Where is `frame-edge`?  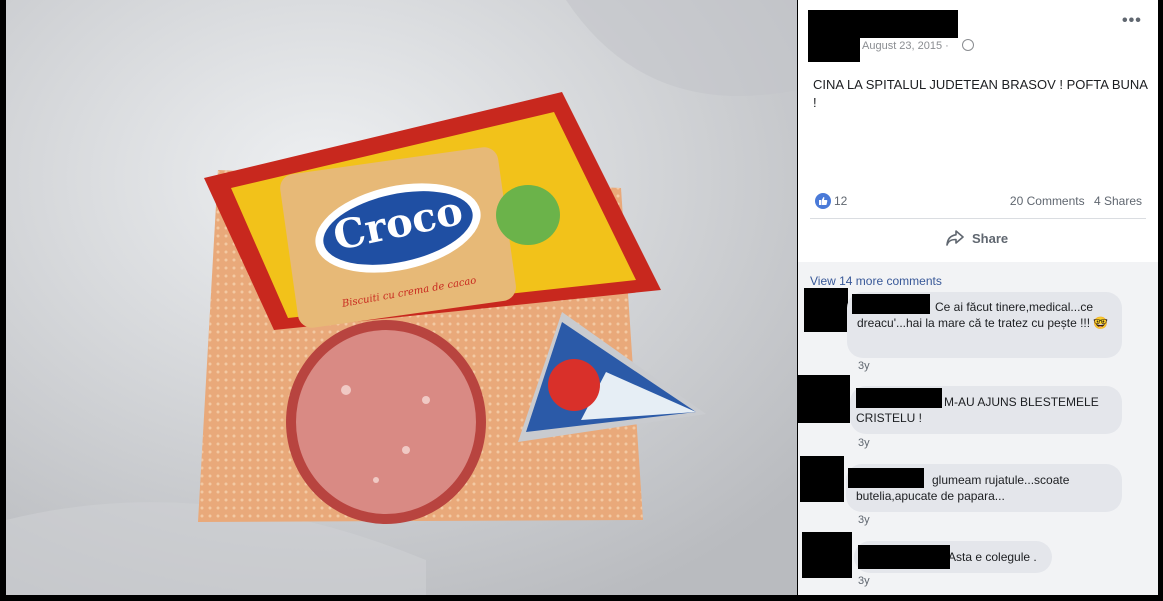
frame-edge is located at coordinates (1160, 300).